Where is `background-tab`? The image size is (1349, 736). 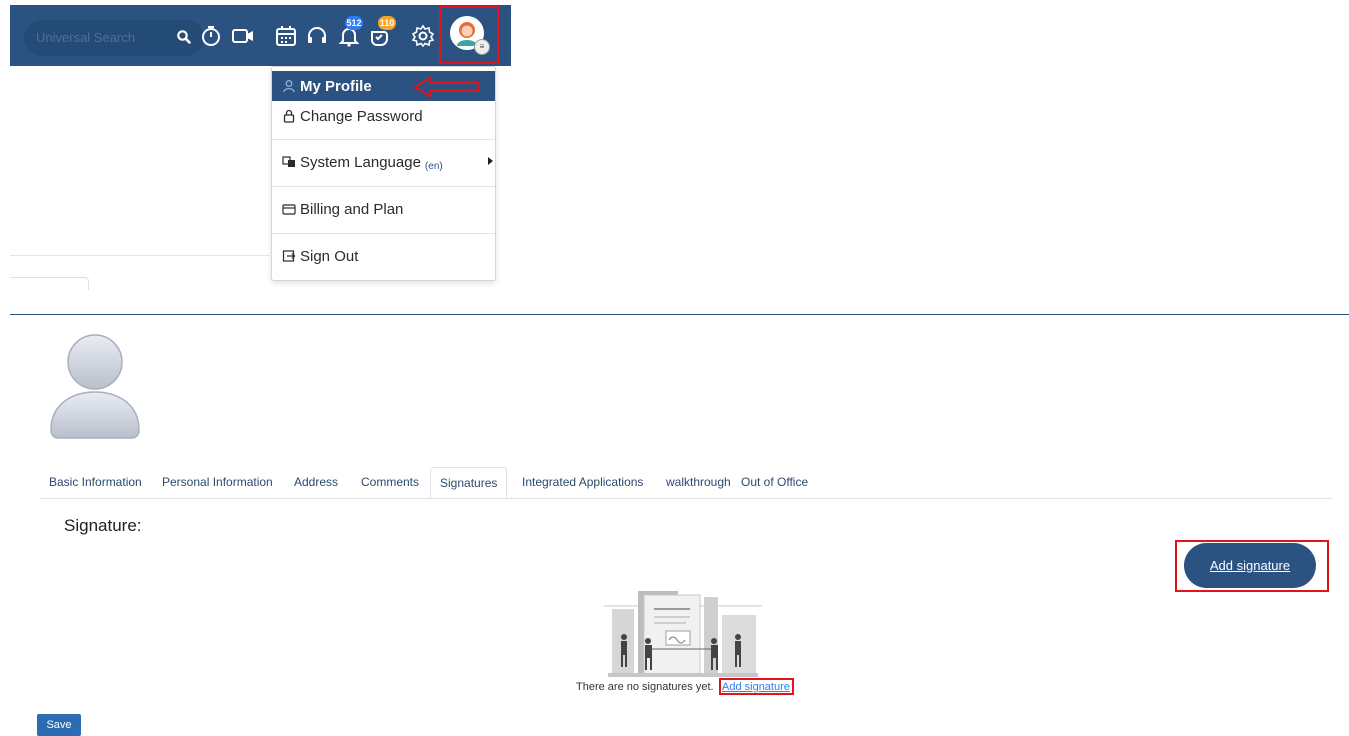
background-tab is located at coordinates (49, 283).